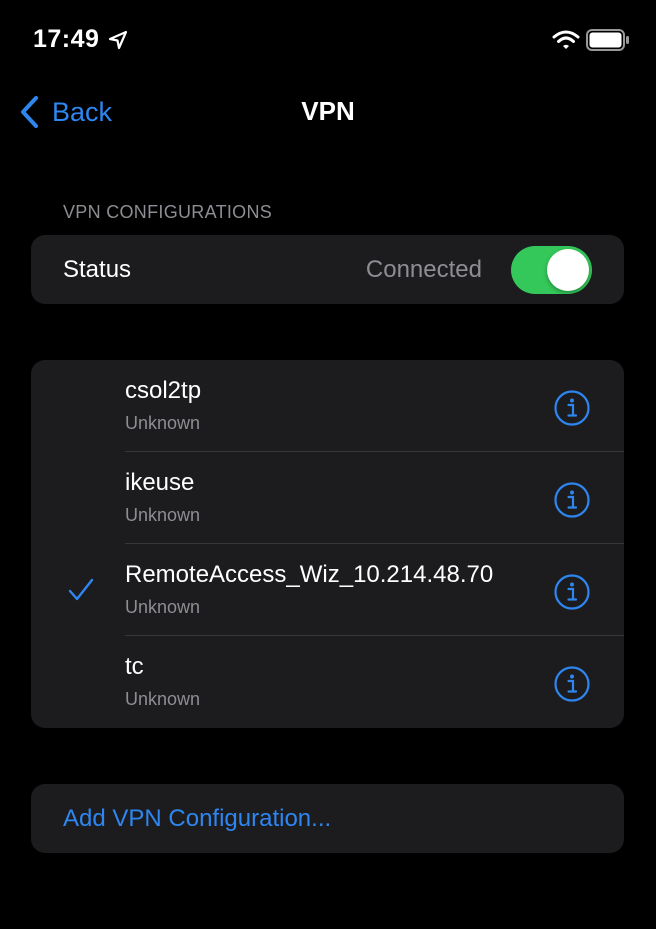  I want to click on vpn-config-row-selected: RemoteAccess_Wiz_10.214.48.70 Unknown, so click(327, 590).